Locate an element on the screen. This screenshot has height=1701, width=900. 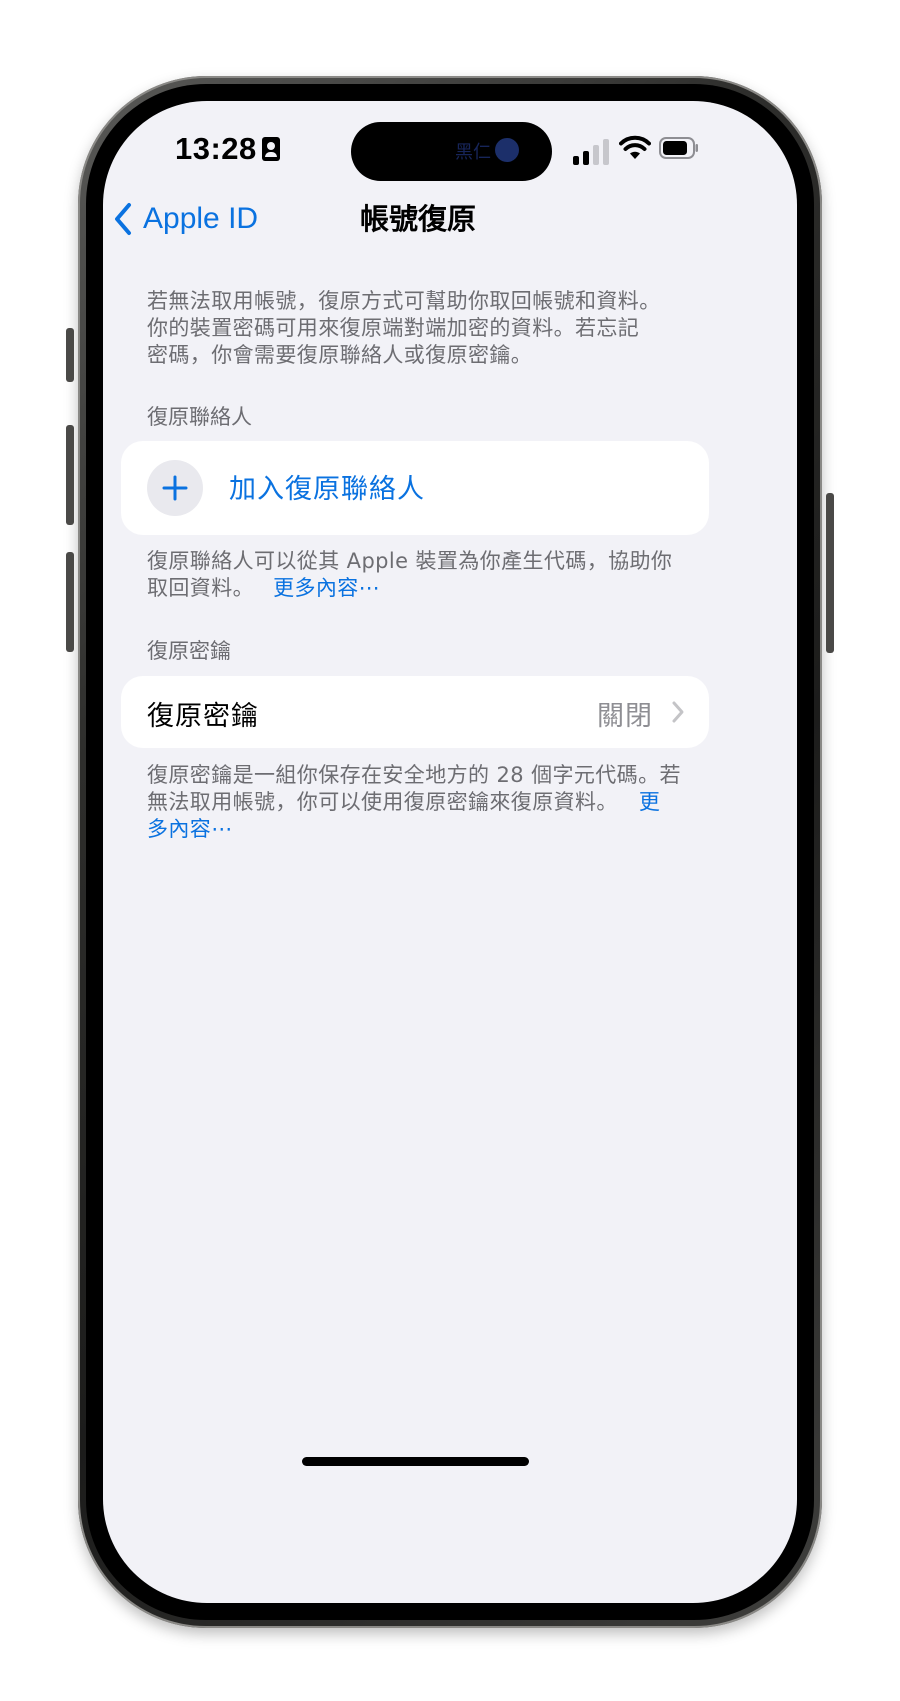
island-avatar-icon is located at coordinates (507, 150).